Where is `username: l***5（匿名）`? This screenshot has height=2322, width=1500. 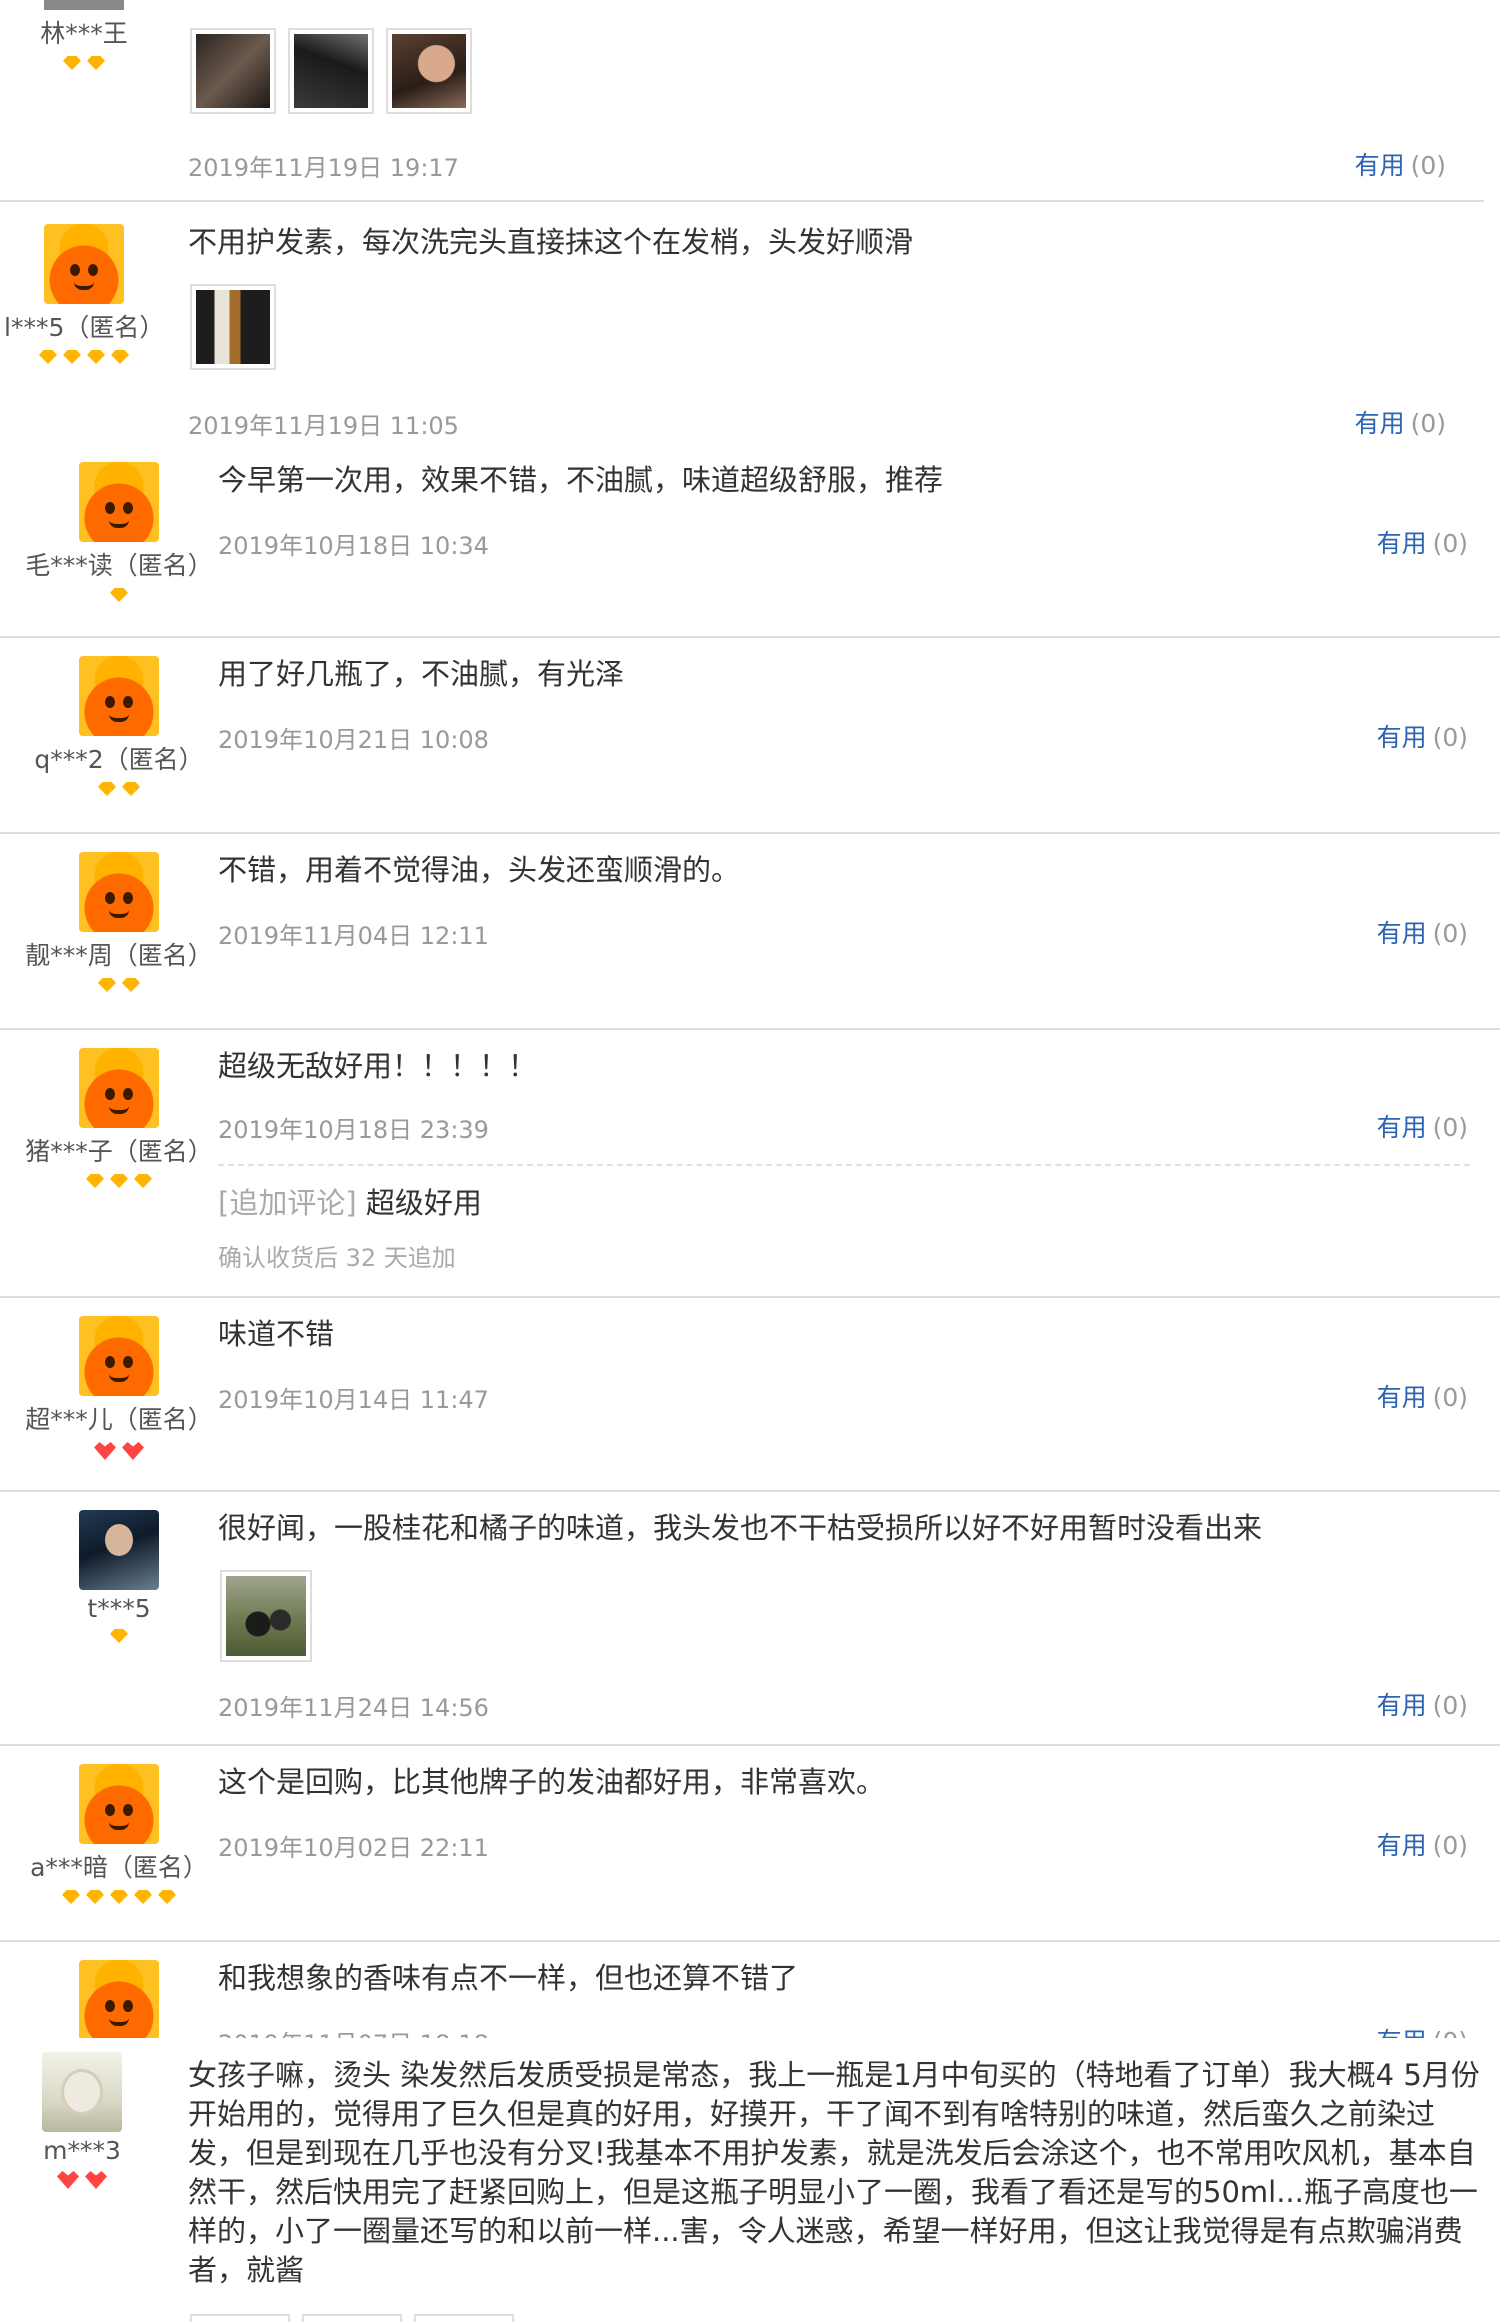
username: l***5（匿名） is located at coordinates (84, 326).